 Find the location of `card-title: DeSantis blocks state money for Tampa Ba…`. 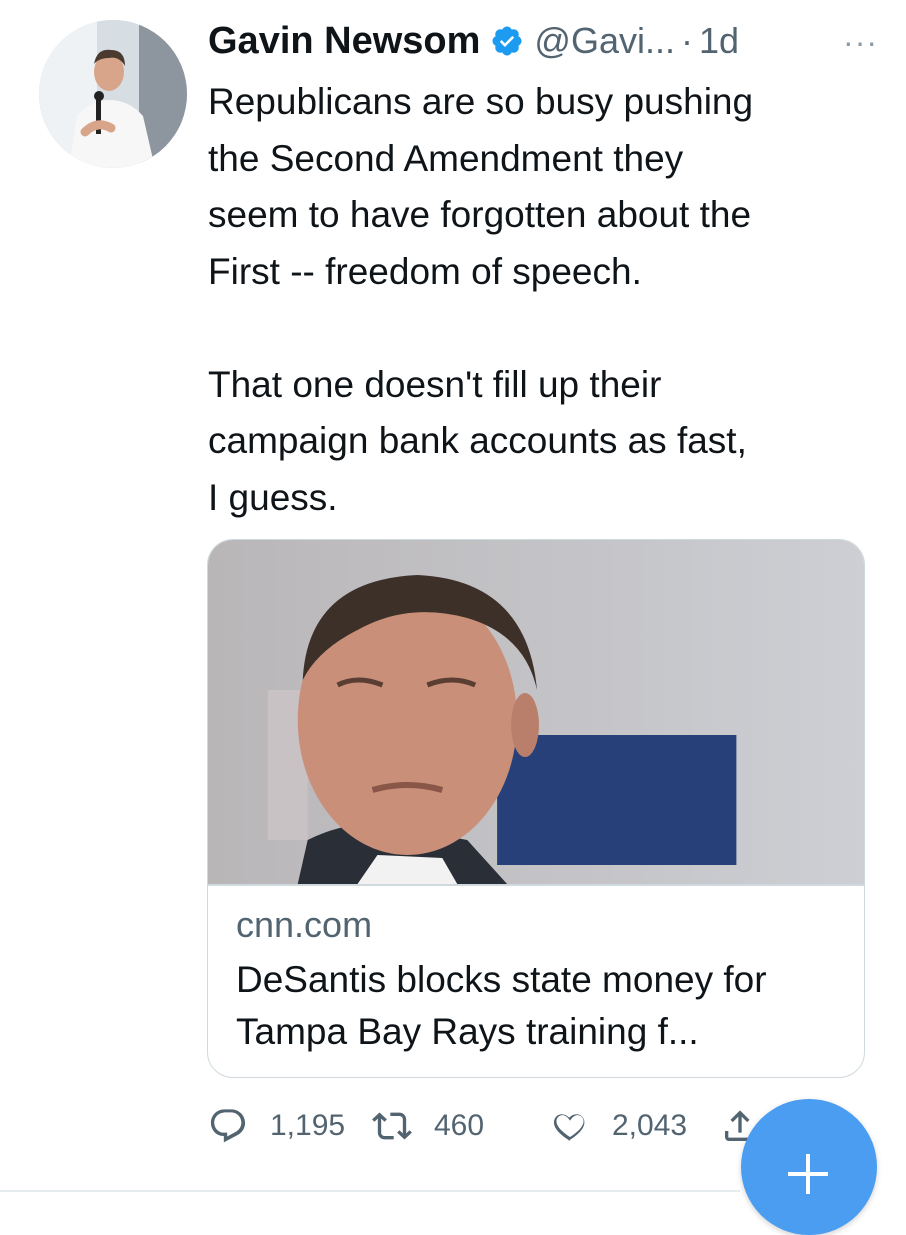

card-title: DeSantis blocks state money for Tampa Ba… is located at coordinates (501, 1005).